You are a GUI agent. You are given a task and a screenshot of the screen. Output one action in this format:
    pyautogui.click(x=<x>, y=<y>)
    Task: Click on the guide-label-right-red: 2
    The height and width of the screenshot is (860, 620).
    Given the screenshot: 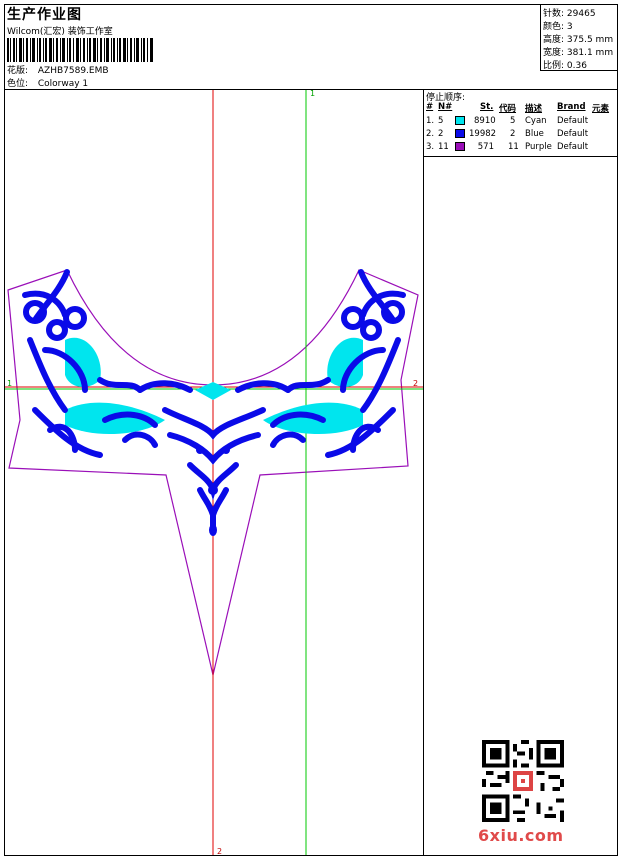 What is the action you would take?
    pyautogui.click(x=415, y=383)
    